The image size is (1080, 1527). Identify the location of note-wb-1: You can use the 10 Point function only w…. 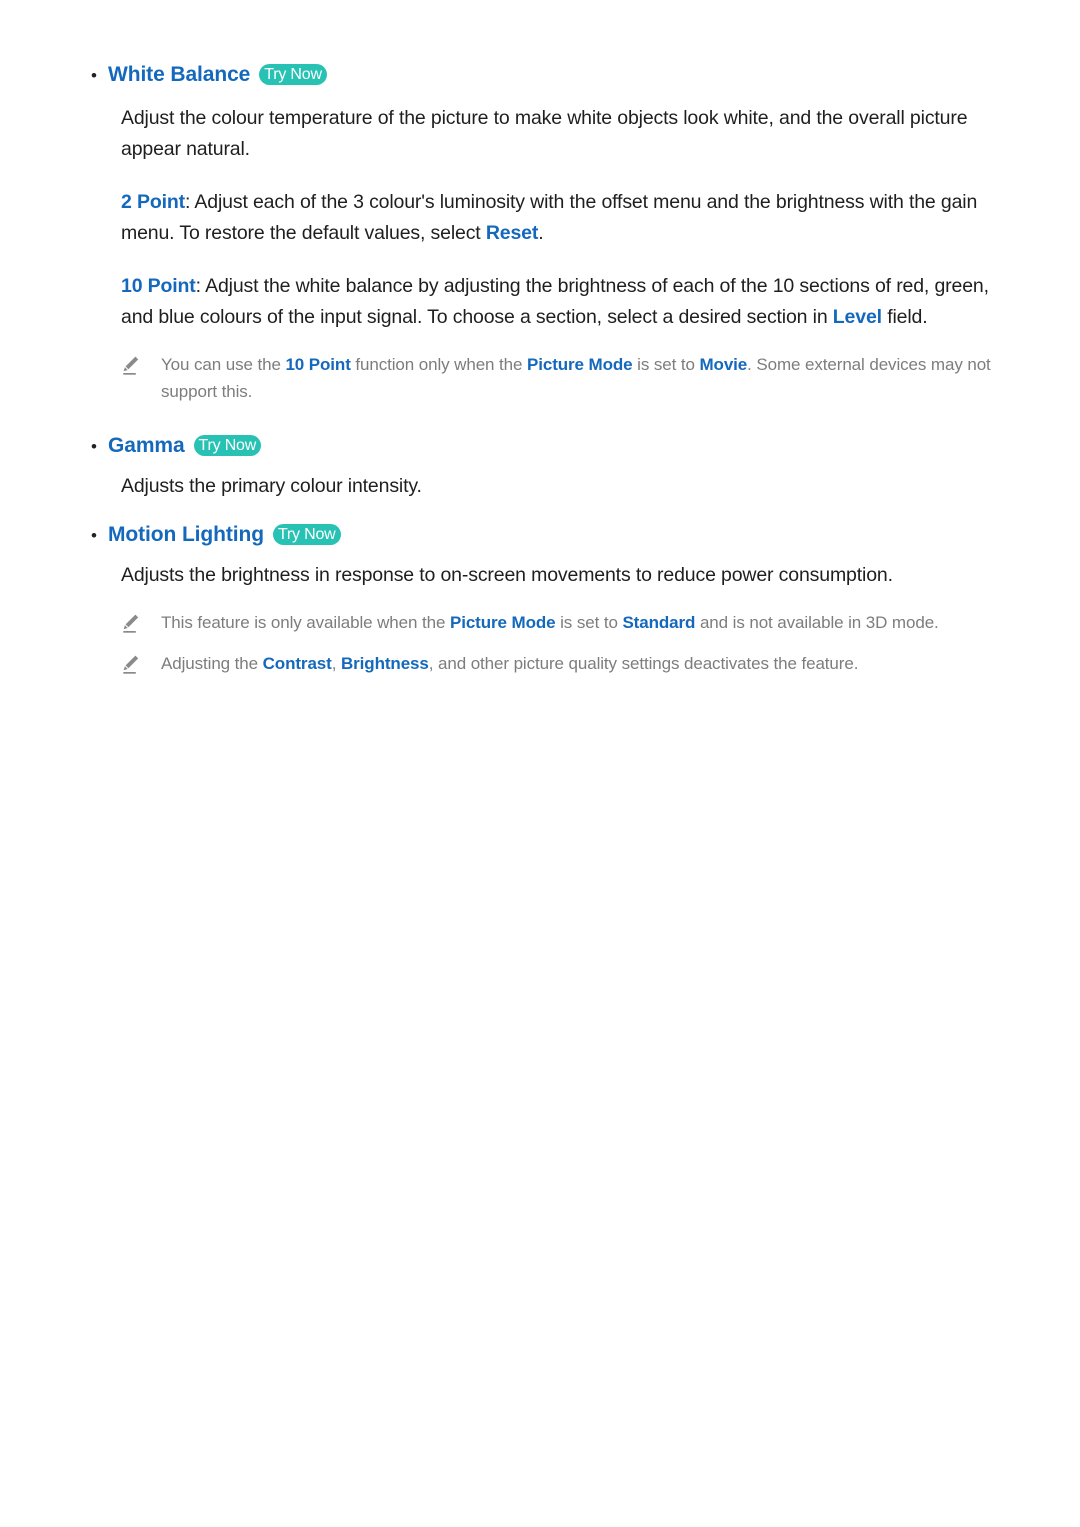
(540, 378).